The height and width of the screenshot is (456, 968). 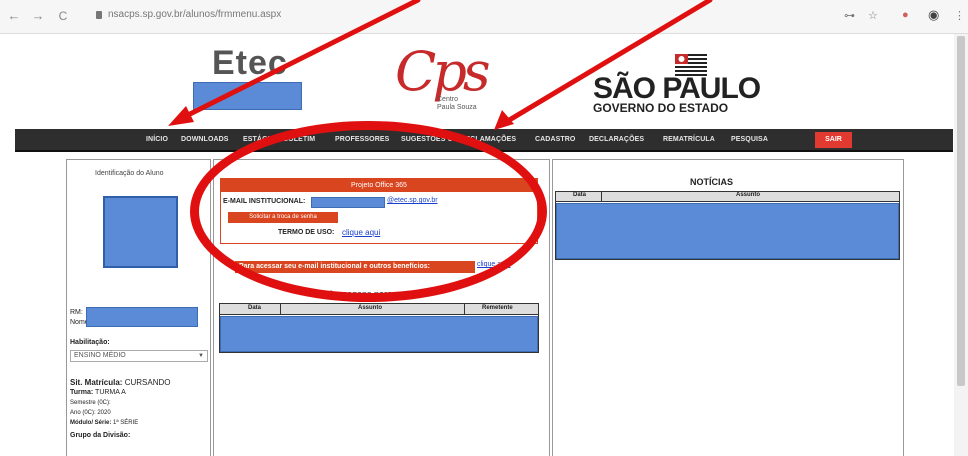 I want to click on lock-icon, so click(x=99, y=15).